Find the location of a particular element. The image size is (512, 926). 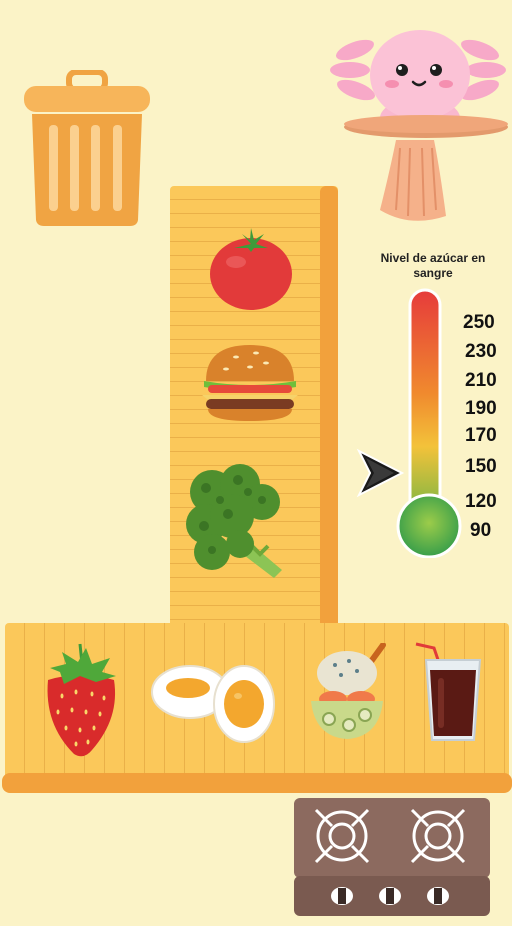

tick-150: 150 is located at coordinates (481, 466).